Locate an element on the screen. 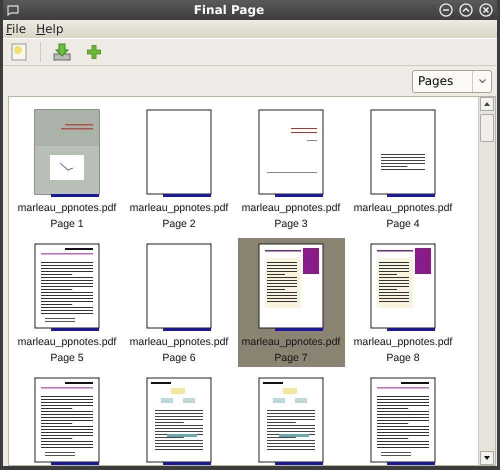 The height and width of the screenshot is (470, 500). import-button is located at coordinates (62, 52).